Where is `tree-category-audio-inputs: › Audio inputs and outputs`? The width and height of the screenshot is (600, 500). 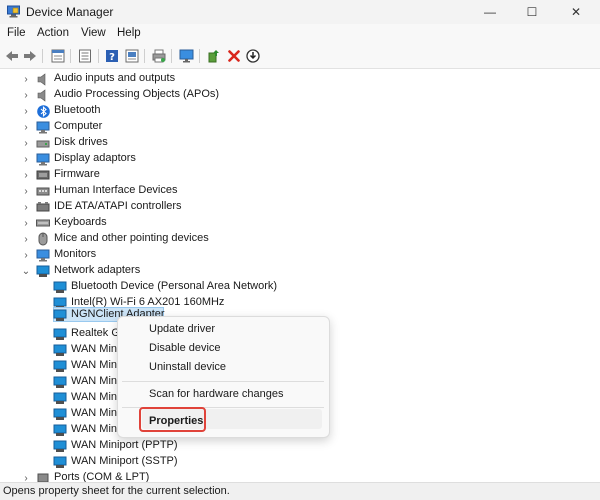
tree-category-audio-inputs: › Audio inputs and outputs is located at coordinates (300, 79).